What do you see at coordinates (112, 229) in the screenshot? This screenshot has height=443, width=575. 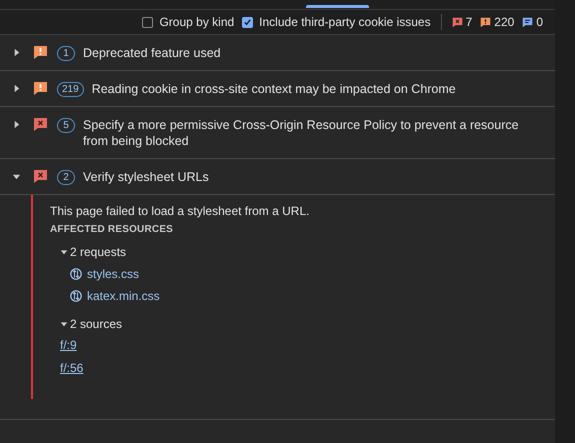 I see `section-heading: AFFECTED RESOURCES` at bounding box center [112, 229].